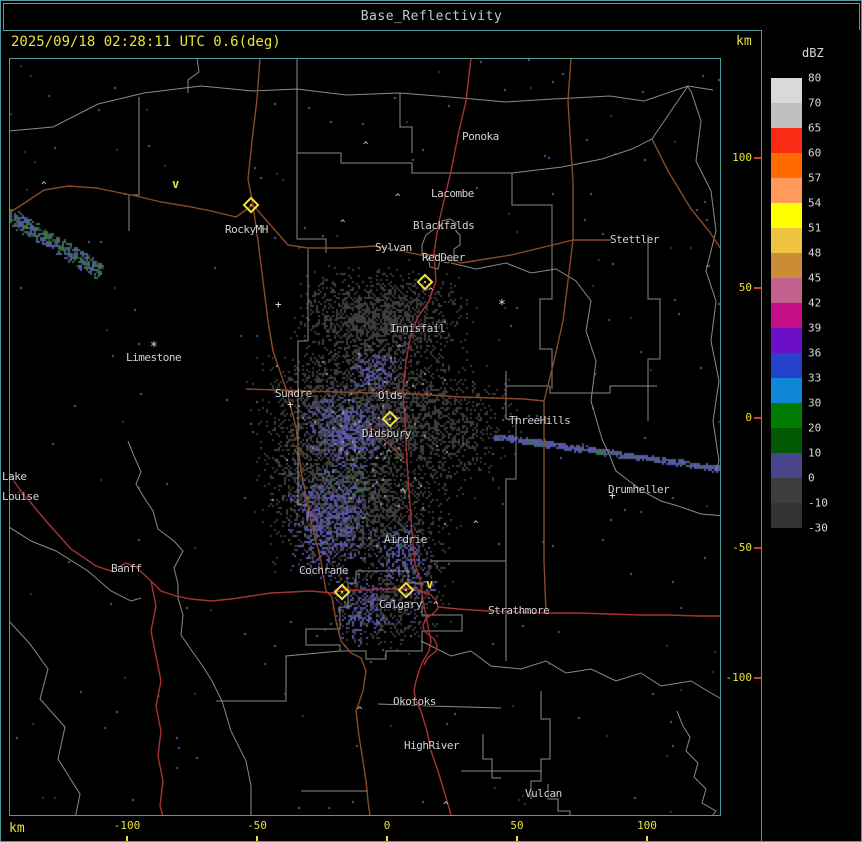 This screenshot has width=862, height=842. I want to click on bottom-axis-tick-label: -100, so click(127, 825).